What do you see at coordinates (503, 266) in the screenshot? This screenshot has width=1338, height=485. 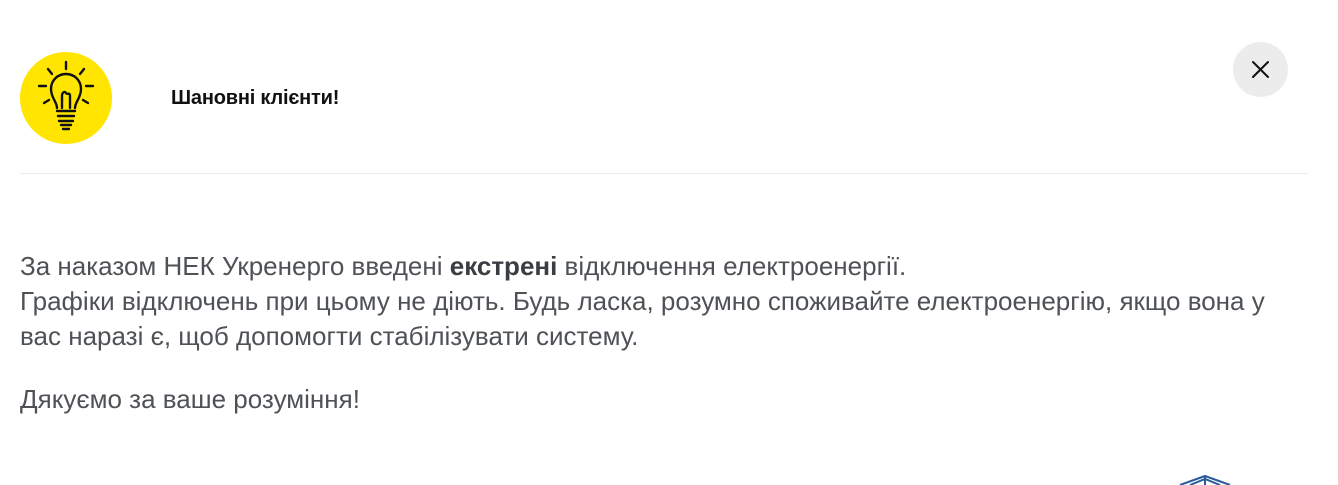 I see `emphasis-text: екстрені` at bounding box center [503, 266].